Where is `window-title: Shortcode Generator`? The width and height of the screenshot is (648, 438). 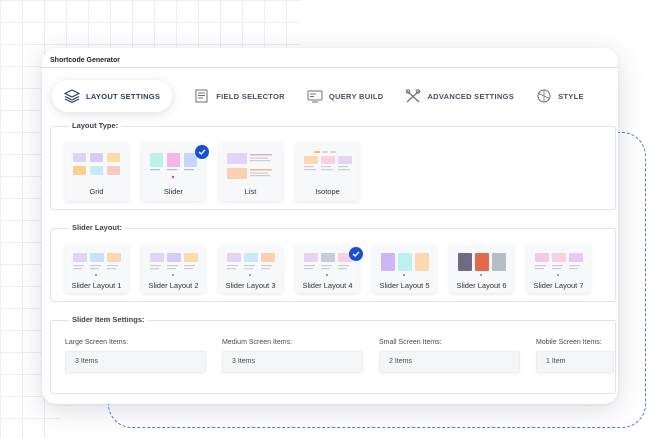 window-title: Shortcode Generator is located at coordinates (330, 58).